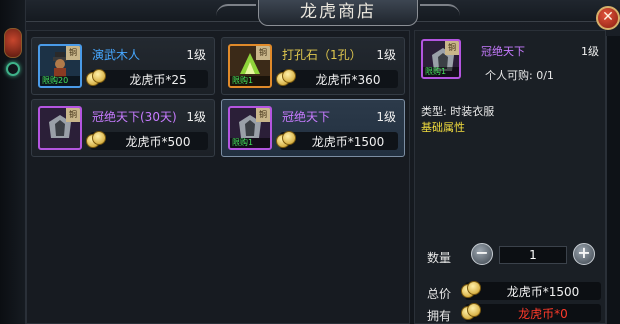 The width and height of the screenshot is (620, 324). What do you see at coordinates (439, 258) in the screenshot?
I see `quantity-label: 数量` at bounding box center [439, 258].